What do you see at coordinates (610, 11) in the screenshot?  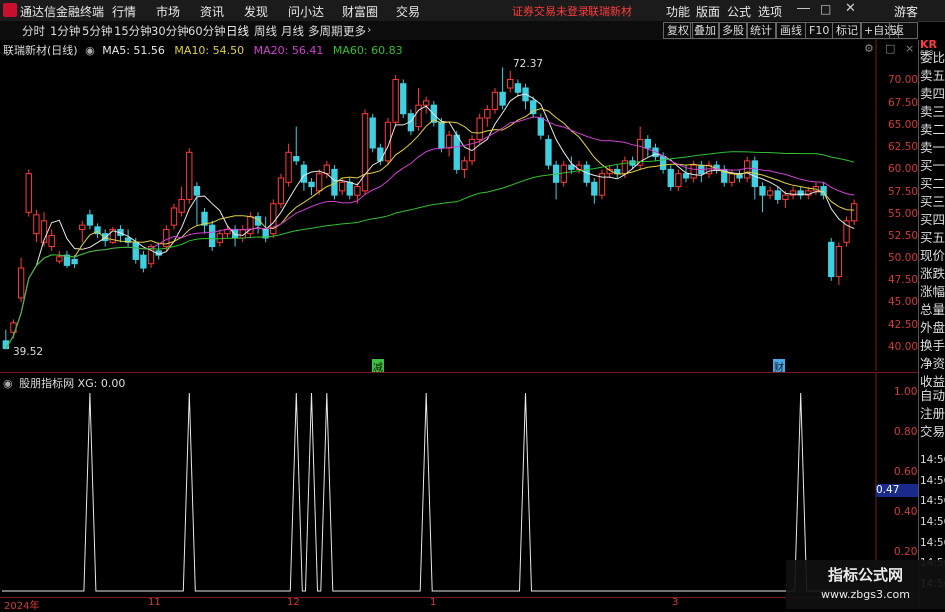 I see `current-stock-name: 联瑞新材` at bounding box center [610, 11].